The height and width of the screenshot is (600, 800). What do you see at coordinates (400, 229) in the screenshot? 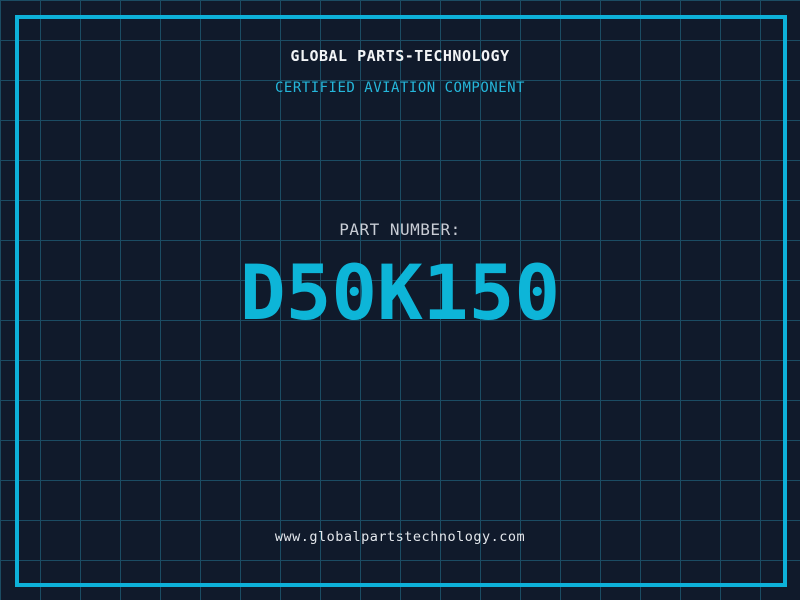
I see `part-number-label: PART NUMBER:` at bounding box center [400, 229].